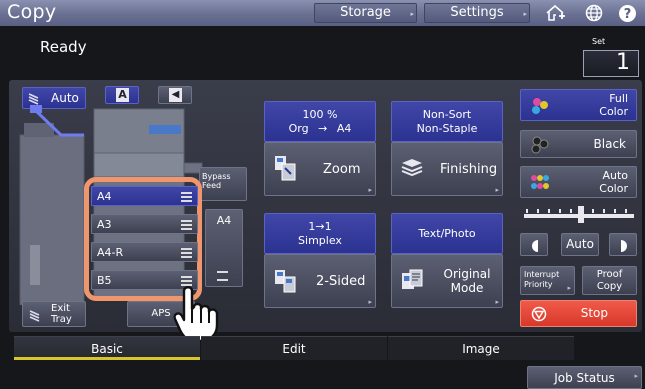 The width and height of the screenshot is (645, 389). Describe the element at coordinates (540, 184) in the screenshot. I see `auto-color-icon` at that location.